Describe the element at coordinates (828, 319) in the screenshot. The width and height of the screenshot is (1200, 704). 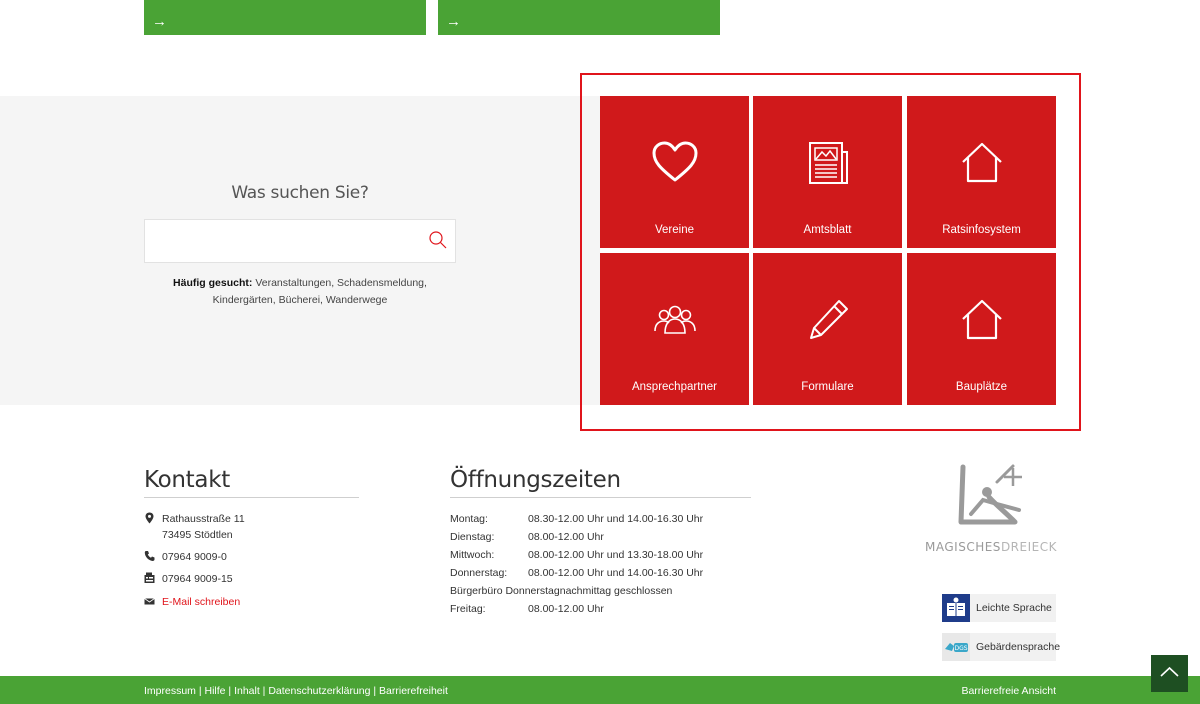
I see `pencil-icon` at that location.